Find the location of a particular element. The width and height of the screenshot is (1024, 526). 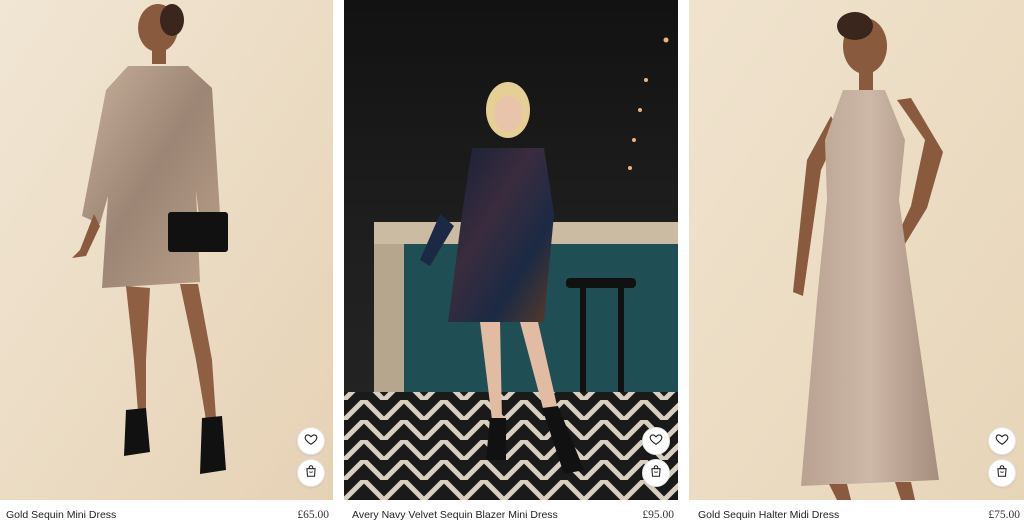

product-price: £75.00 is located at coordinates (1004, 515).